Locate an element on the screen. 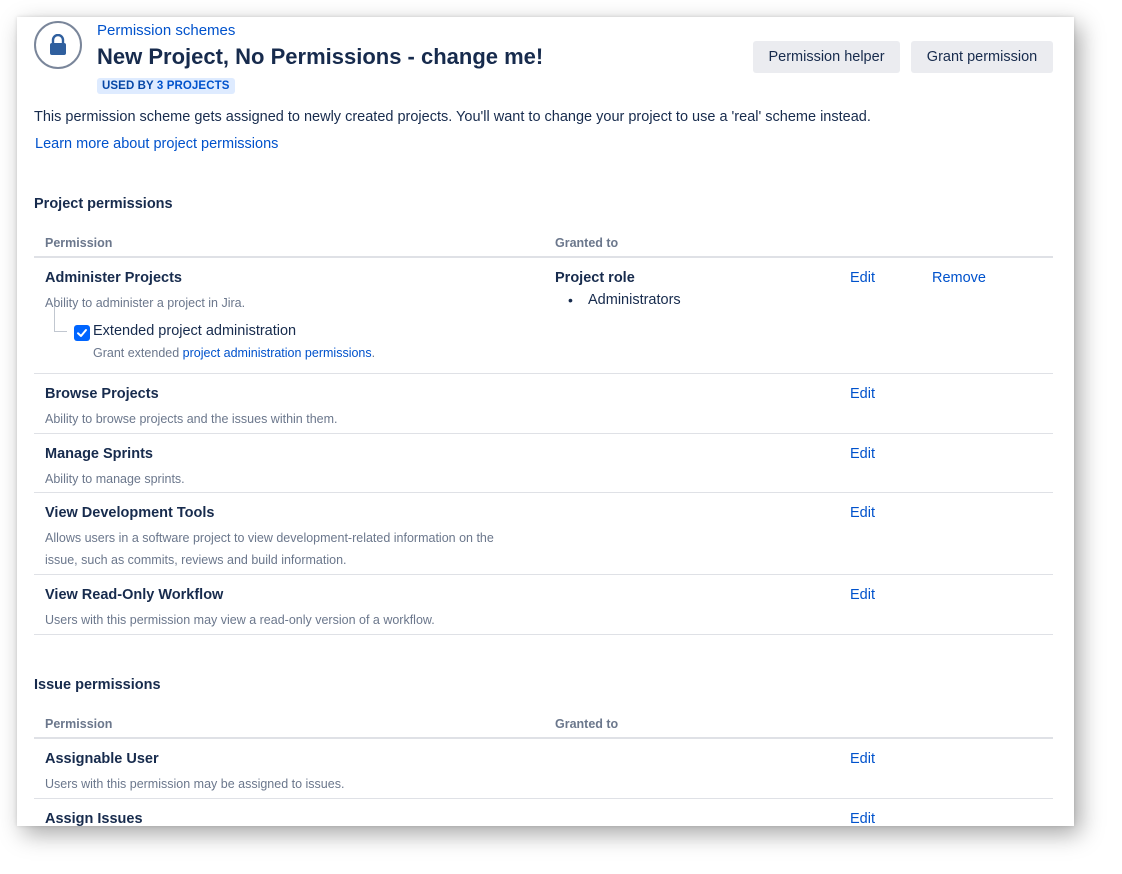  used-by-badge: USED BY 3 PROJECTS is located at coordinates (166, 86).